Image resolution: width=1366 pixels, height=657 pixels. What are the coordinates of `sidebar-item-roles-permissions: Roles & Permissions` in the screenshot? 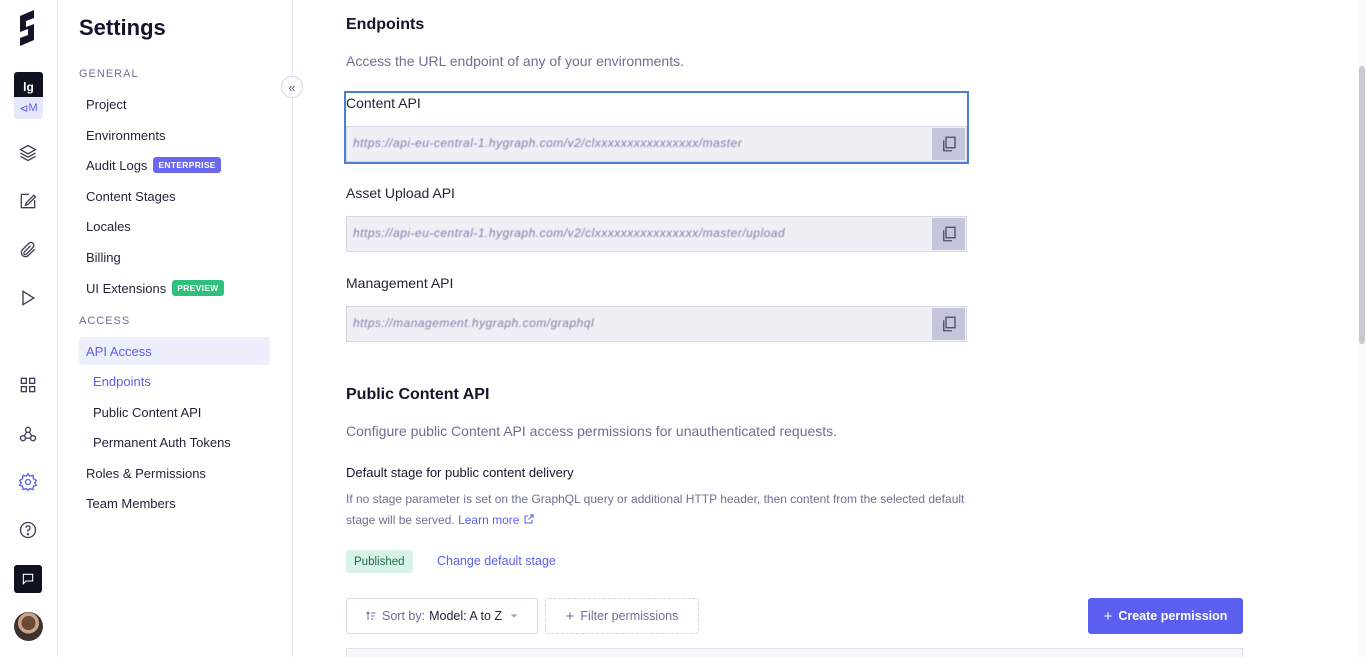 It's located at (174, 473).